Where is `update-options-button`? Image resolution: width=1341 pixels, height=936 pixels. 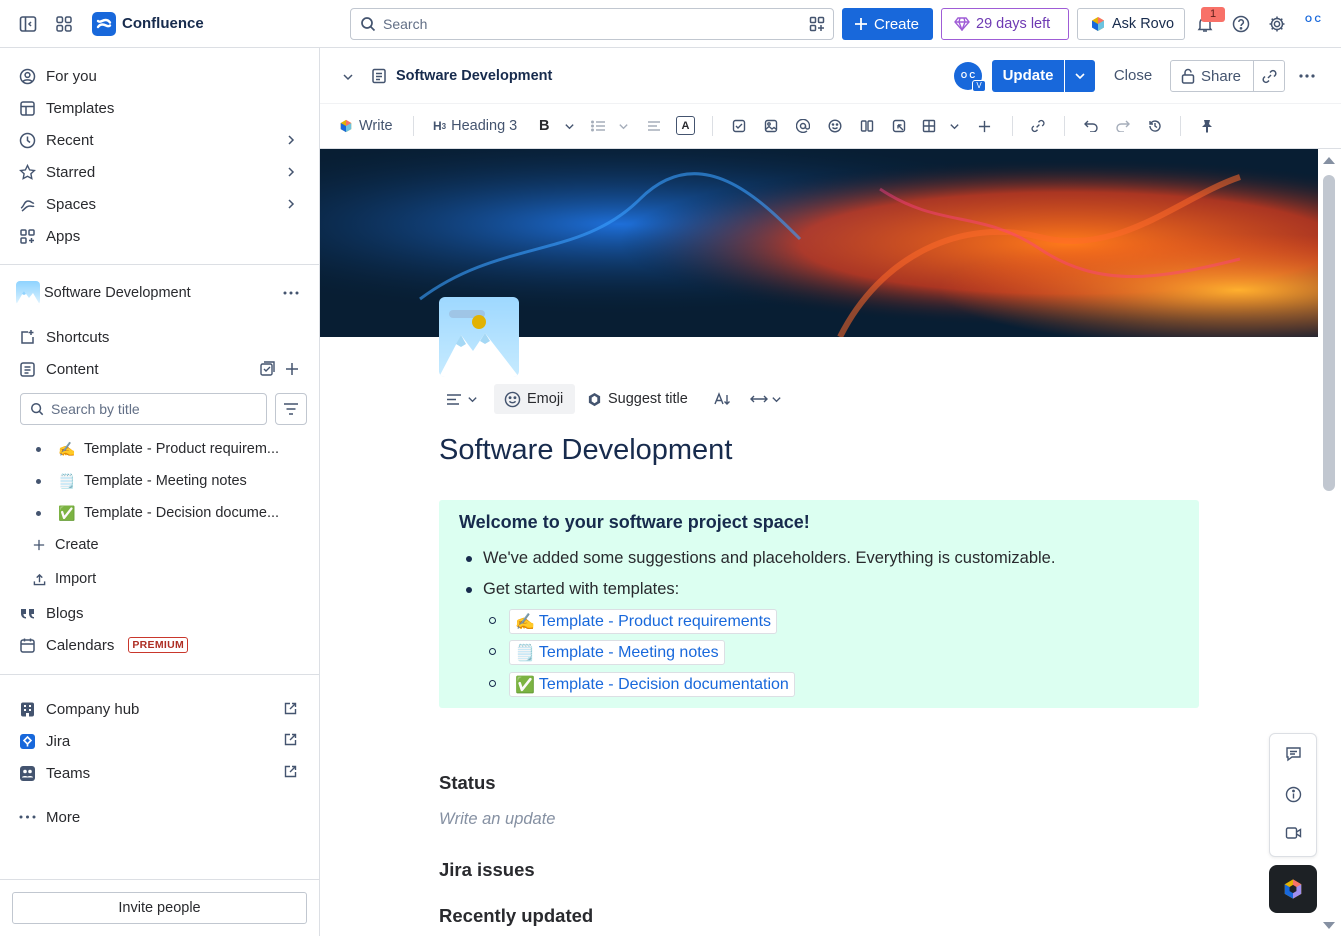 update-options-button is located at coordinates (1080, 76).